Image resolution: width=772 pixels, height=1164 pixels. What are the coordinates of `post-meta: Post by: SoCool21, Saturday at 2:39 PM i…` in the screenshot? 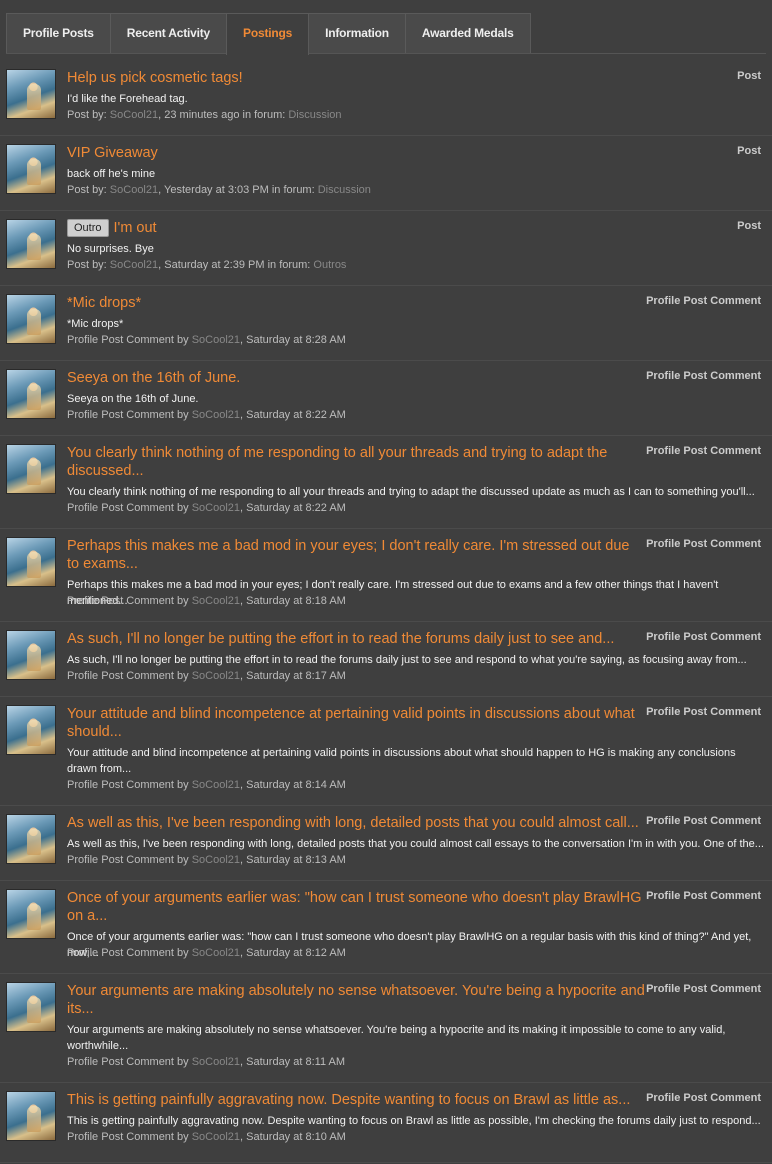 It's located at (206, 265).